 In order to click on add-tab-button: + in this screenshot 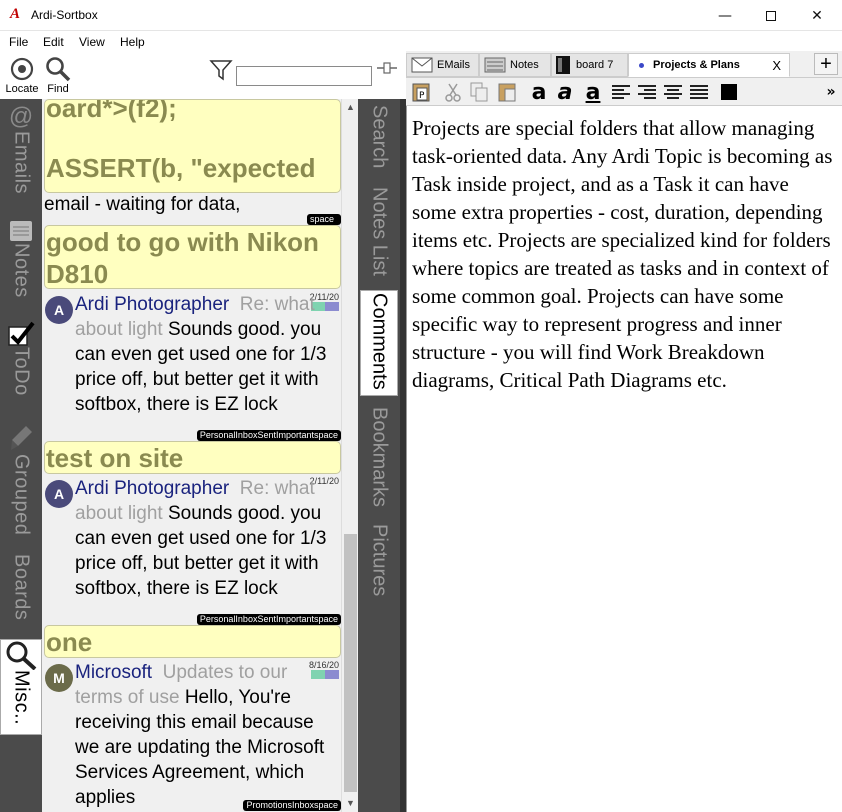, I will do `click(826, 64)`.